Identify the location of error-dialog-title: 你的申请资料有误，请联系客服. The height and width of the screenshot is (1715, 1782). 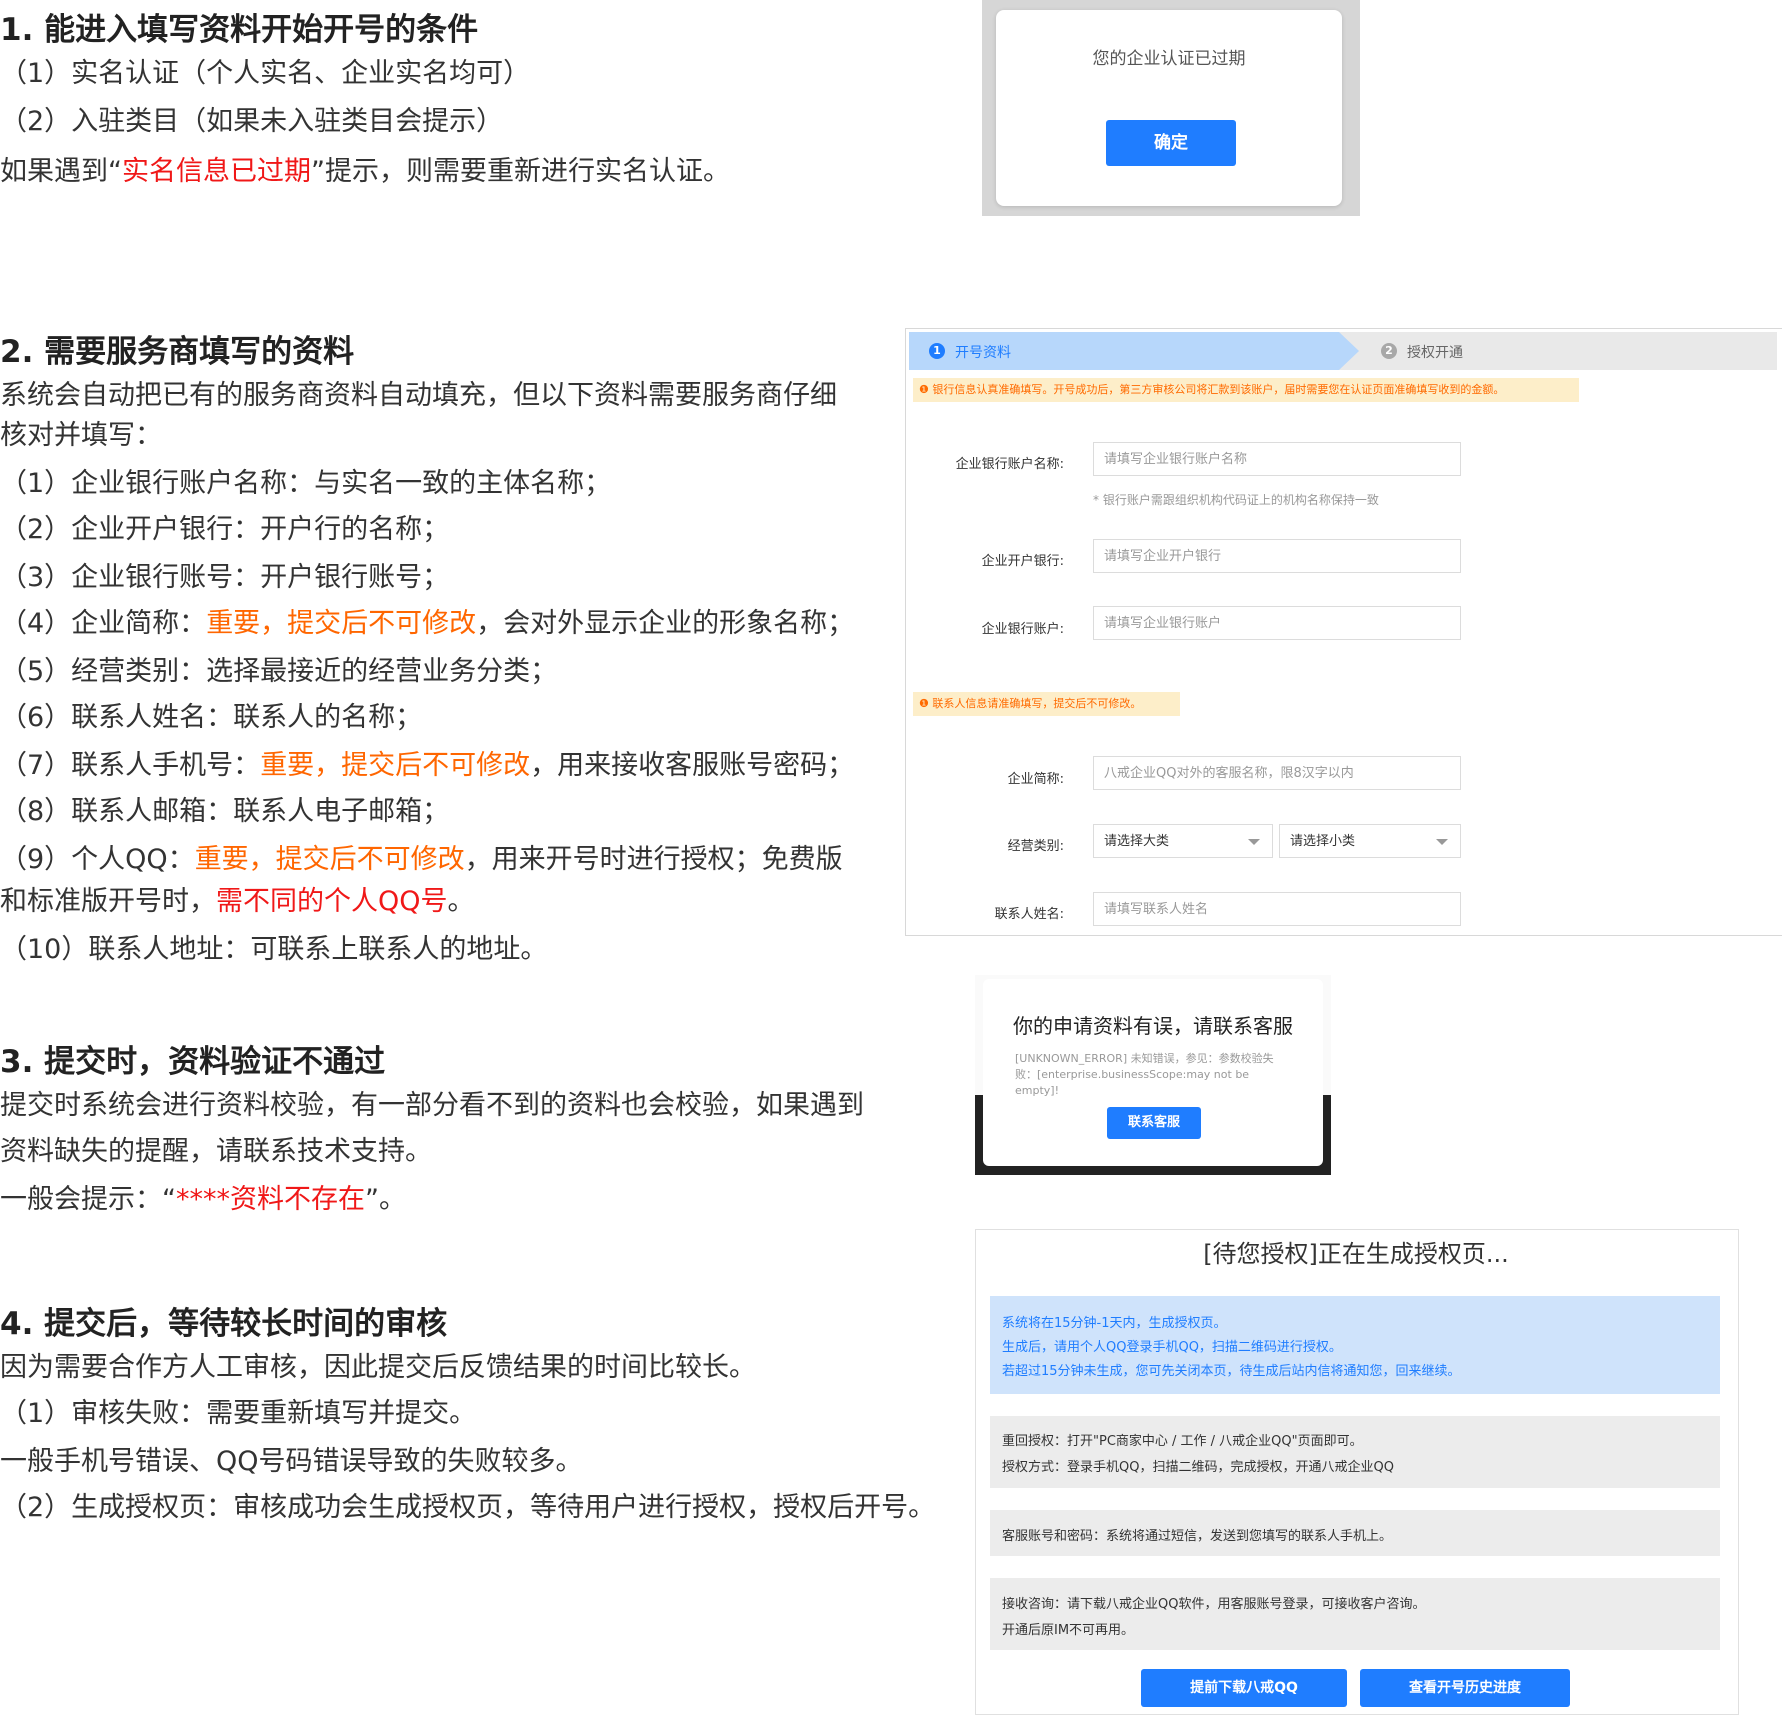
(1153, 1026).